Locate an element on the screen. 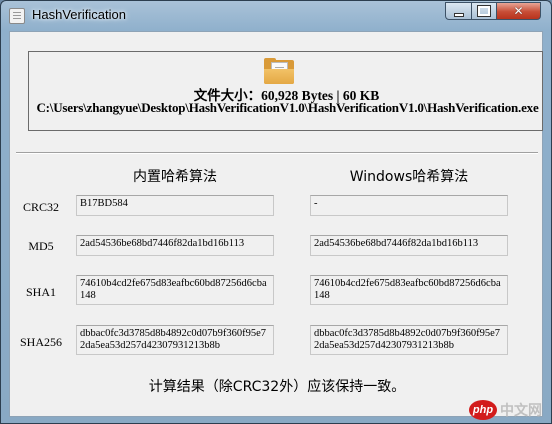 The height and width of the screenshot is (424, 552). maximize-icon is located at coordinates (484, 11).